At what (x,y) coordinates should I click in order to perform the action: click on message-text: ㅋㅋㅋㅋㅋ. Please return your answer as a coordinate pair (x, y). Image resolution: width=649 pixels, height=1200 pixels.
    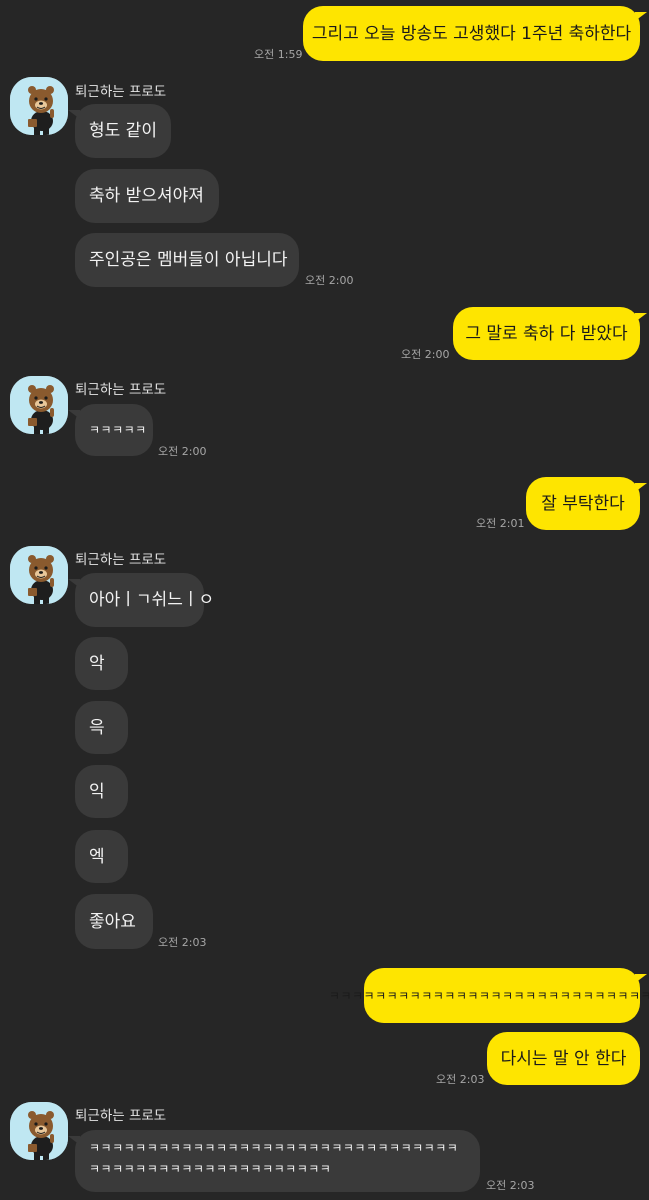
    Looking at the image, I should click on (118, 430).